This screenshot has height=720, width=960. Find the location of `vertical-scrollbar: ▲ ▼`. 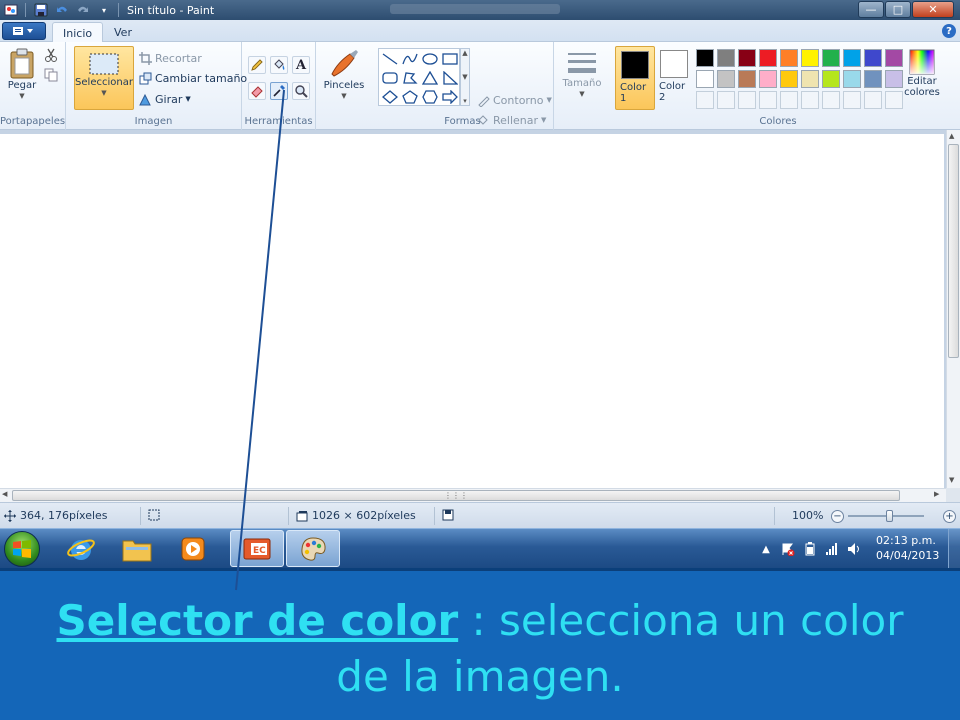

vertical-scrollbar: ▲ ▼ is located at coordinates (953, 309).